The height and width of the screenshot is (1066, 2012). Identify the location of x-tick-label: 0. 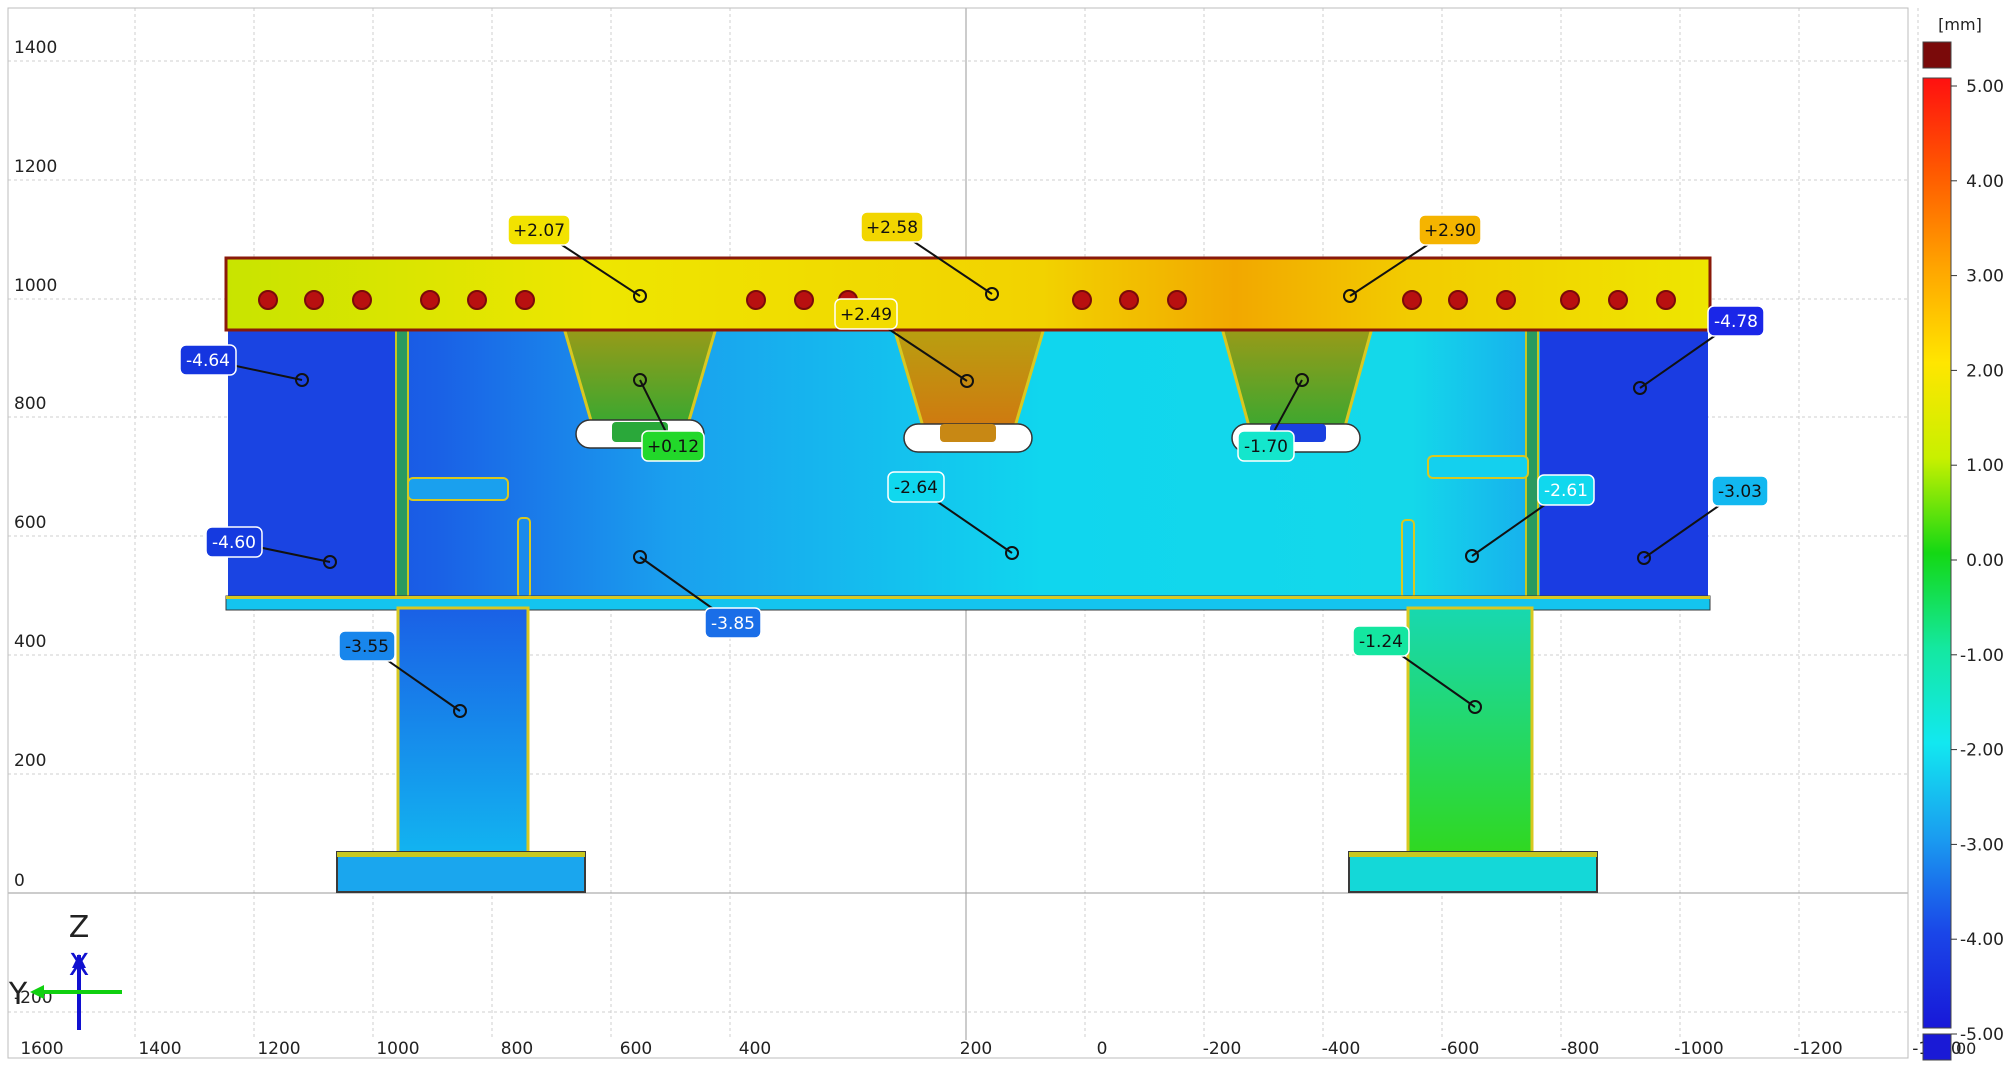
(1102, 1049).